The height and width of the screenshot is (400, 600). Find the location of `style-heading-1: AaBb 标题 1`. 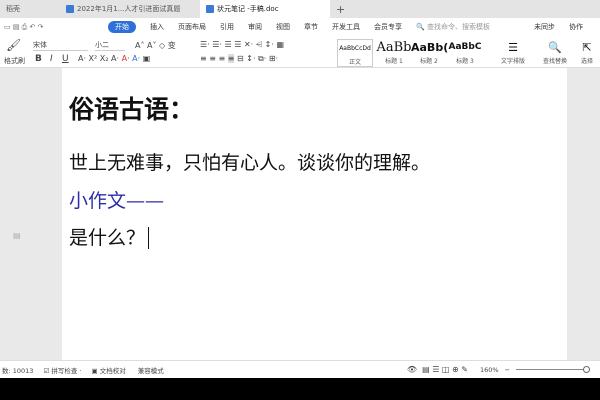

style-heading-1: AaBb 标题 1 is located at coordinates (394, 52).